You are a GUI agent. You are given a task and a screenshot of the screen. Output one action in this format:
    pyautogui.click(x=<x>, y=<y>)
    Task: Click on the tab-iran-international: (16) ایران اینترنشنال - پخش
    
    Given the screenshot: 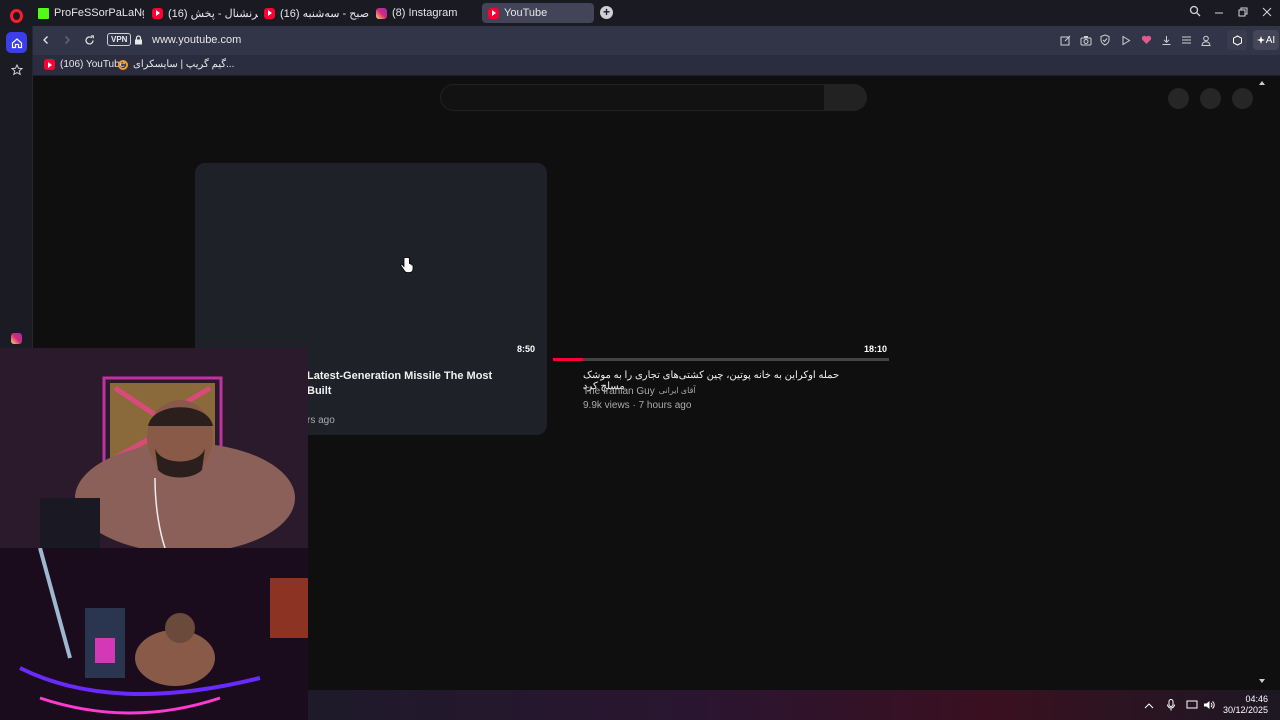 What is the action you would take?
    pyautogui.click(x=202, y=13)
    